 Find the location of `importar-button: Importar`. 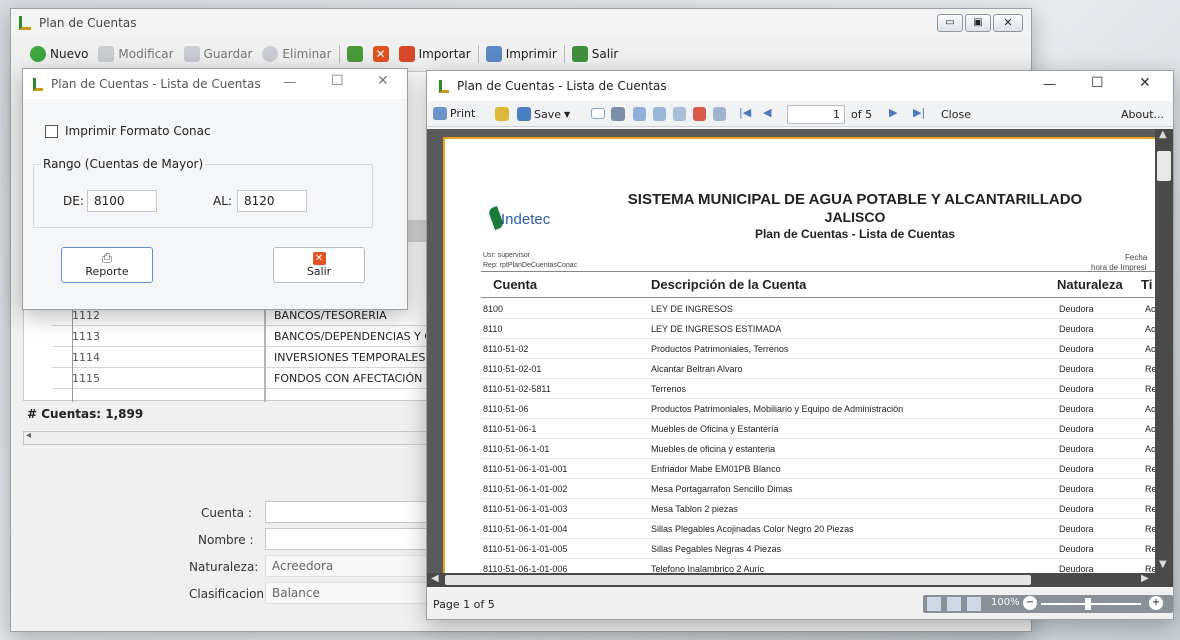

importar-button: Importar is located at coordinates (435, 54).